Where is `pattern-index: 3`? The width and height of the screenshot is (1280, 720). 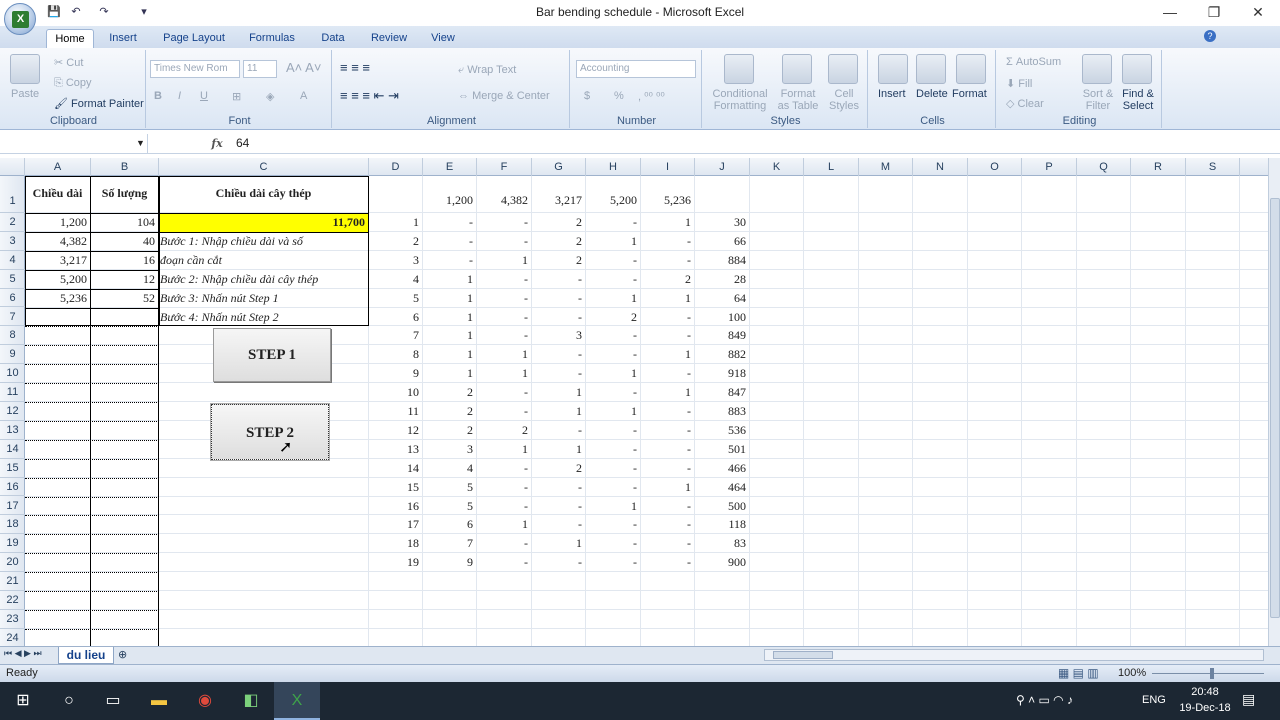 pattern-index: 3 is located at coordinates (395, 260).